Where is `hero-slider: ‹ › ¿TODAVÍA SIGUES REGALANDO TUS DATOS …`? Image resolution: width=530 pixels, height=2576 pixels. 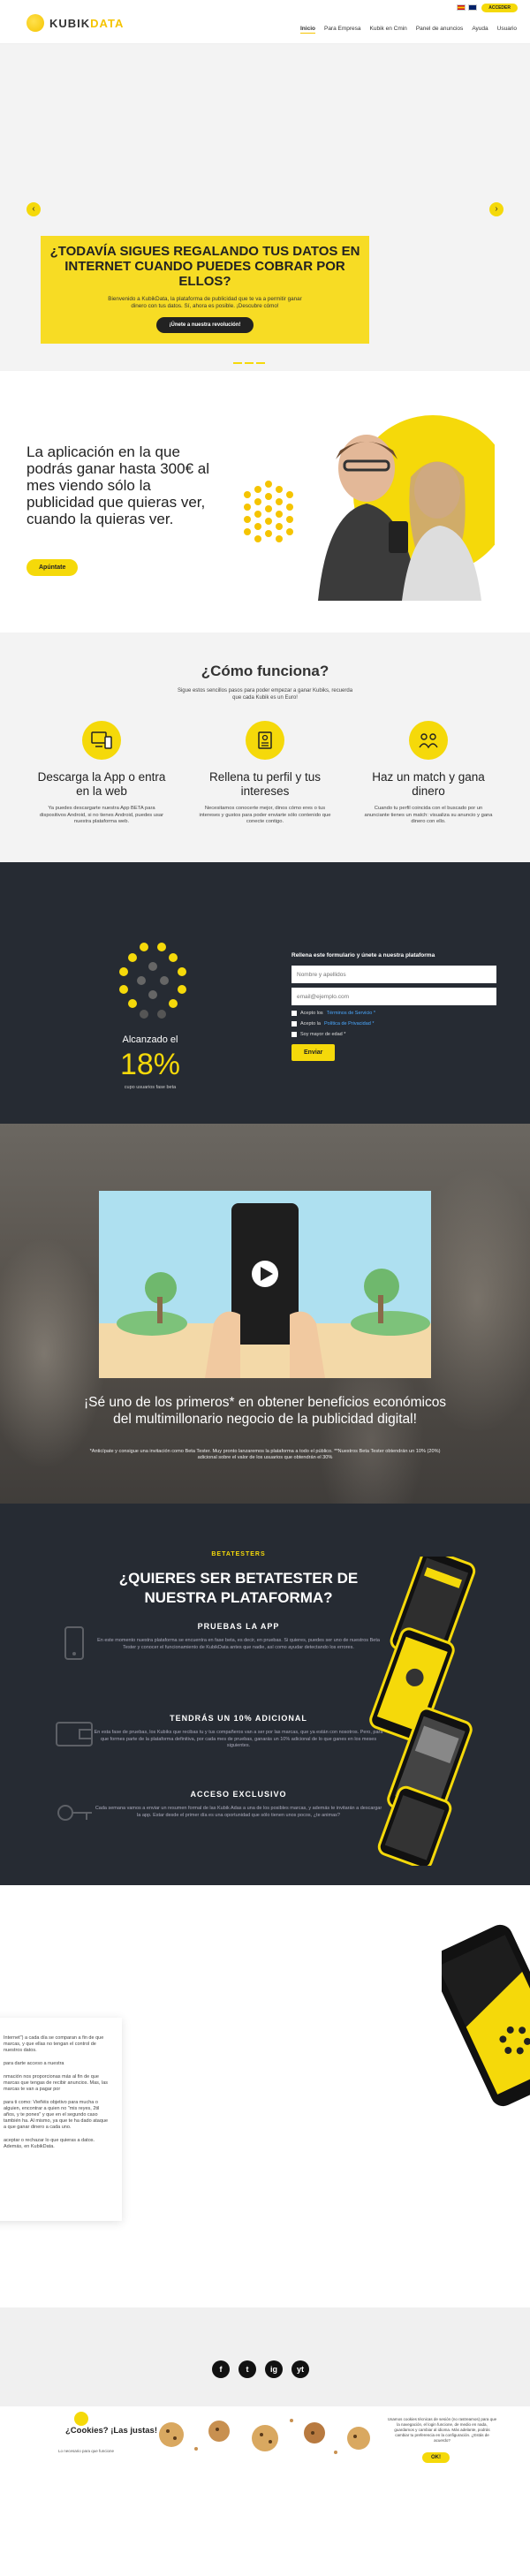
hero-slider: ‹ › ¿TODAVÍA SIGUES REGALANDO TUS DATOS … is located at coordinates (265, 208).